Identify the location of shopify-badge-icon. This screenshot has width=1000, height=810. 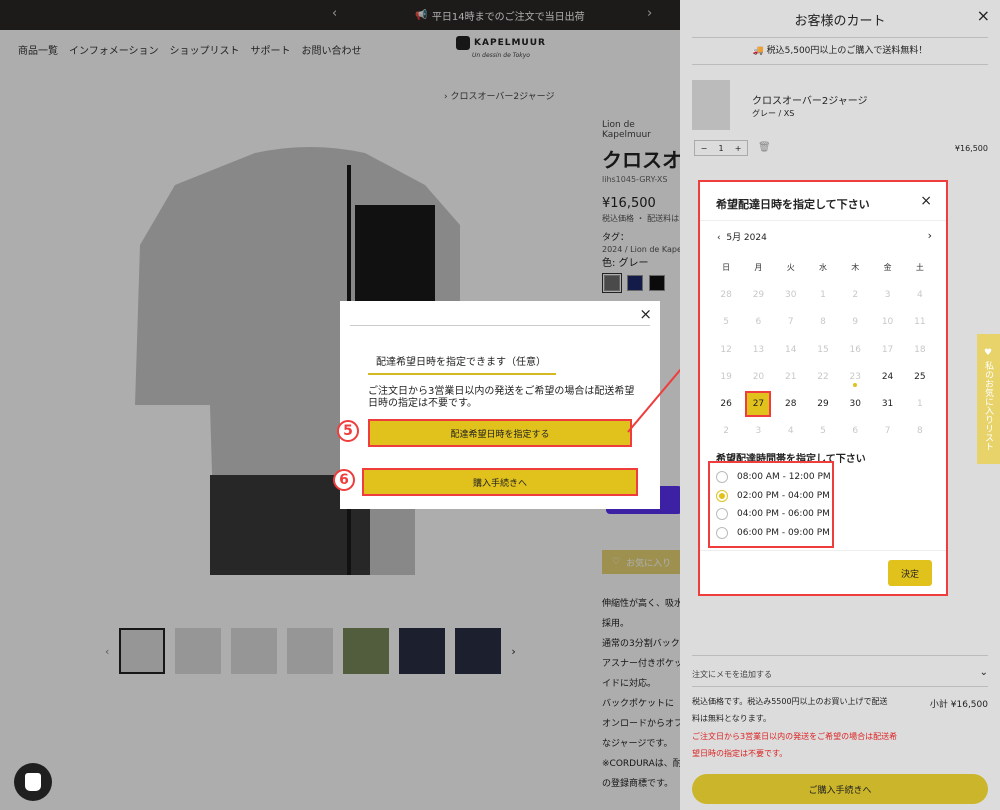
(33, 782).